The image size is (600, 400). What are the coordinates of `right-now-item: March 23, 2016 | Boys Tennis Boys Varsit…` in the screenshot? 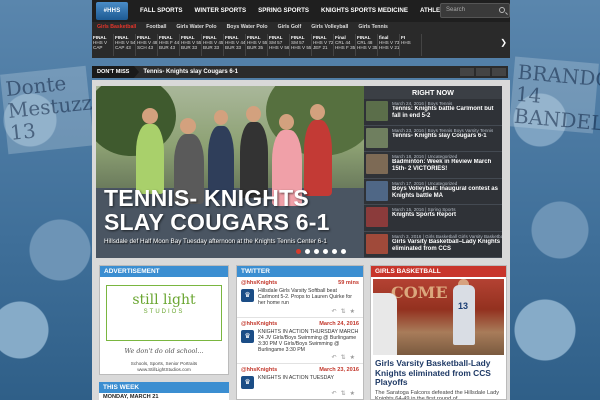 It's located at (433, 139).